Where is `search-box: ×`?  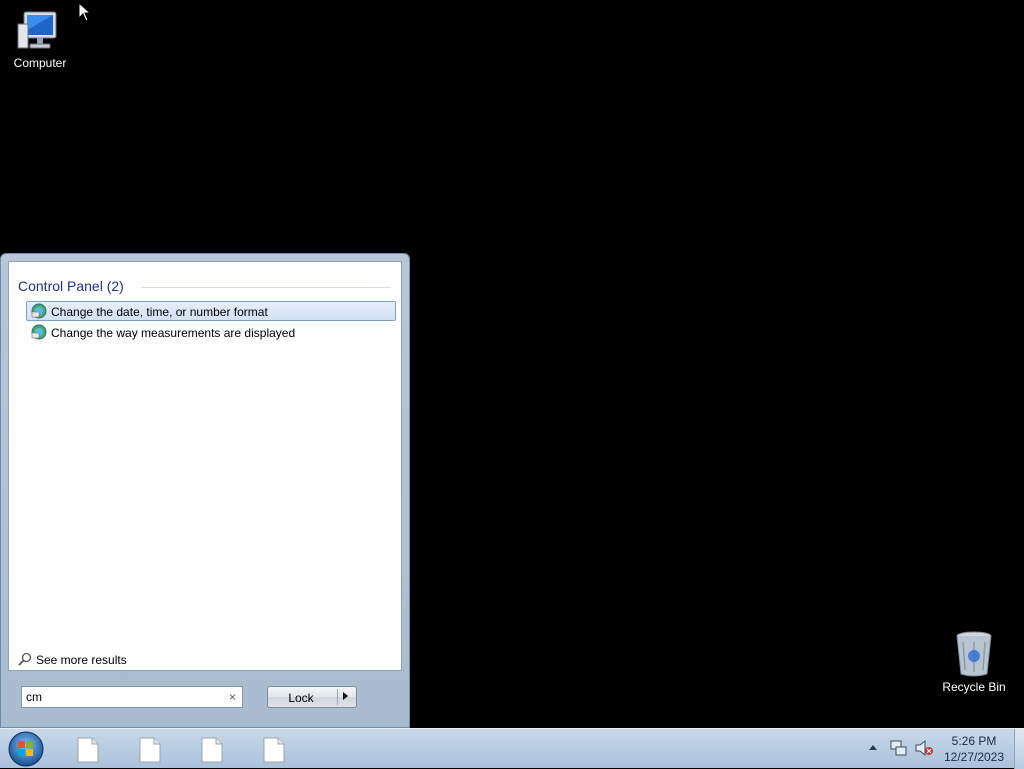 search-box: × is located at coordinates (132, 697).